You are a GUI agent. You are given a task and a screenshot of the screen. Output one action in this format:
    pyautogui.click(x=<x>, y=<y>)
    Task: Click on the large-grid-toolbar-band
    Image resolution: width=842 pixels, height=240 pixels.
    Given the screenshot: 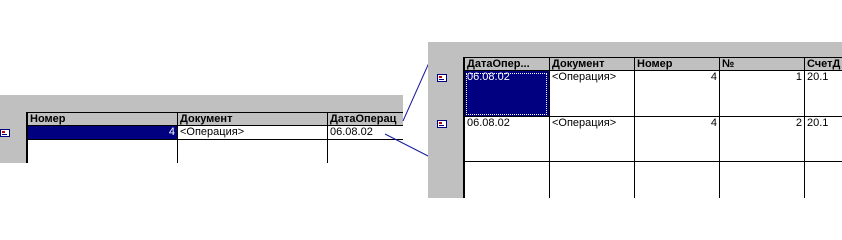 What is the action you would take?
    pyautogui.click(x=635, y=49)
    